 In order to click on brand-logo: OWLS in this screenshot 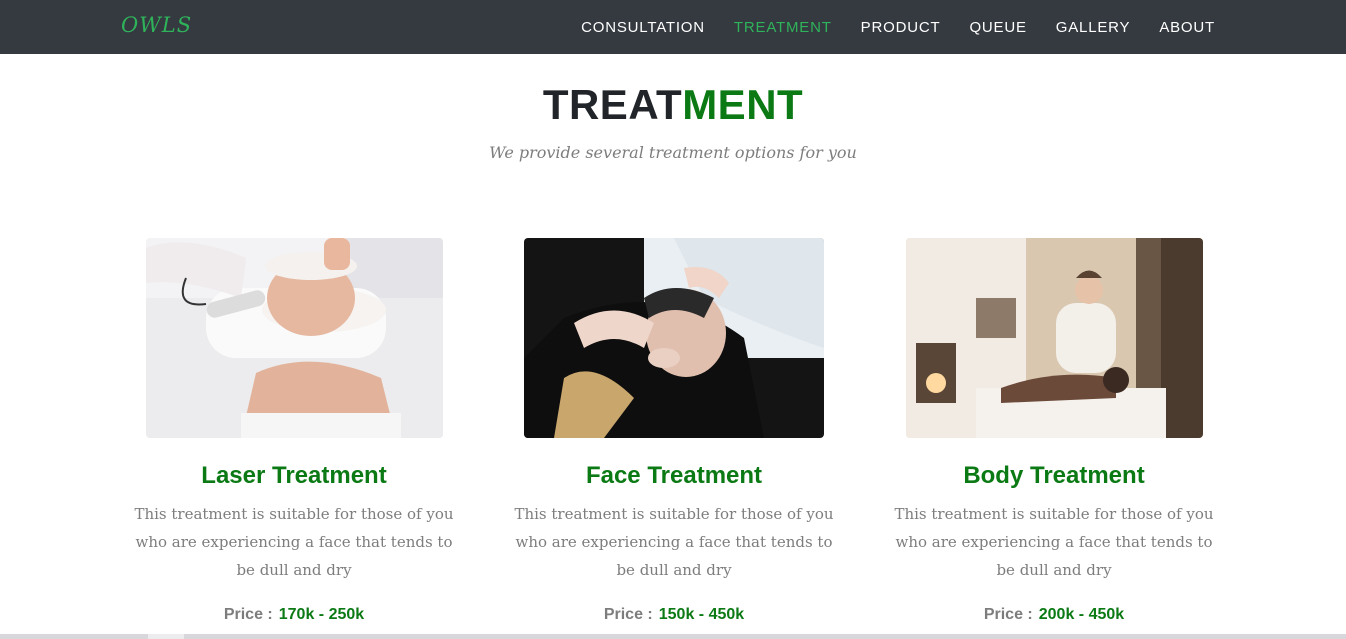, I will do `click(156, 25)`.